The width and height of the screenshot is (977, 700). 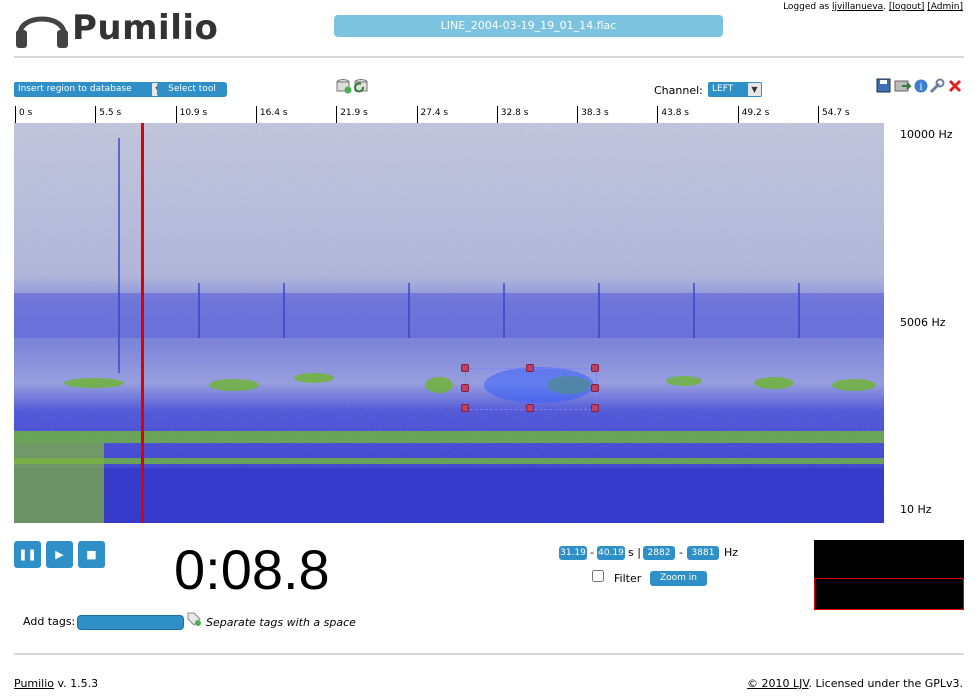 What do you see at coordinates (192, 89) in the screenshot?
I see `select-tool-button: Select tool` at bounding box center [192, 89].